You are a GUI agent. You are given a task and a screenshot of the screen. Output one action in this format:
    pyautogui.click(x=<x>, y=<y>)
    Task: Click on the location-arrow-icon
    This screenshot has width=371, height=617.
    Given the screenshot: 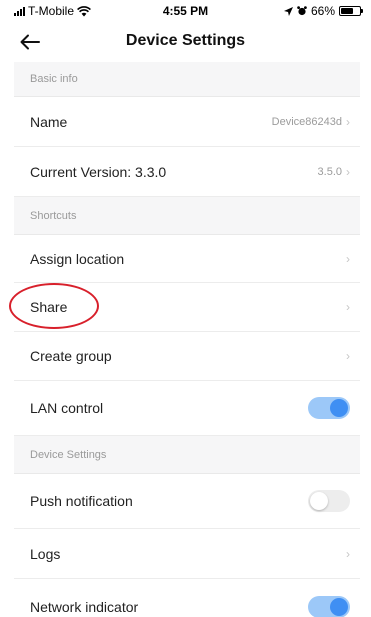 What is the action you would take?
    pyautogui.click(x=288, y=11)
    